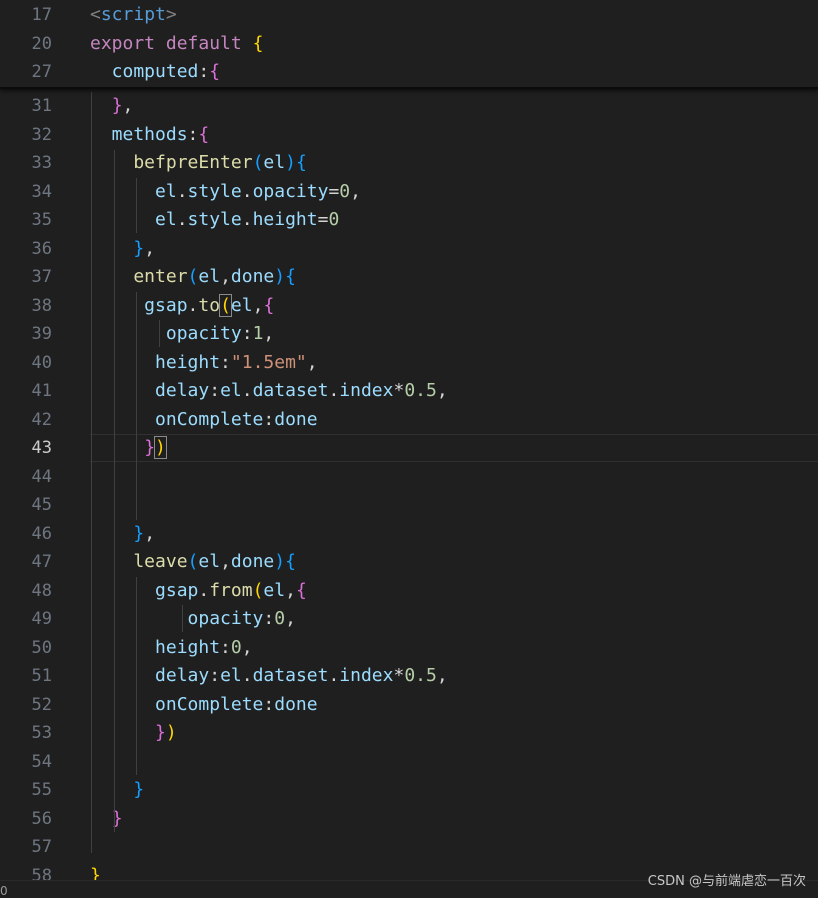 The image size is (818, 898). Describe the element at coordinates (409, 363) in the screenshot. I see `code-line: 40 height:"1.5em",` at that location.